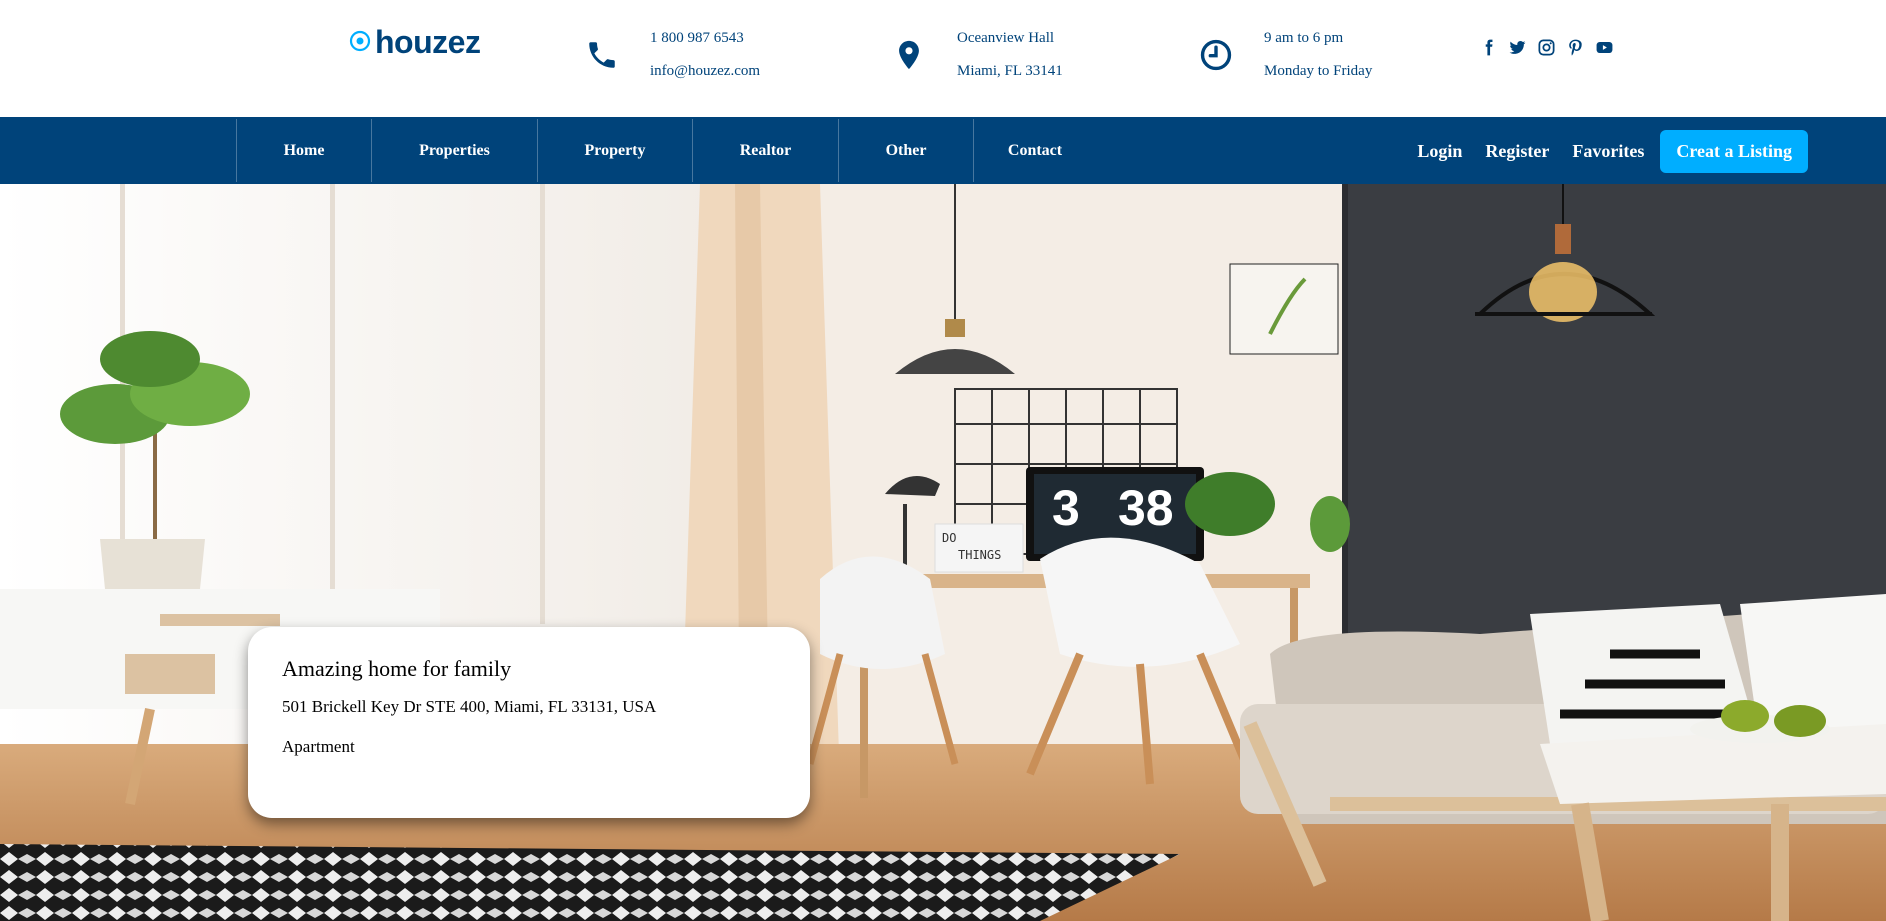 The image size is (1886, 921). What do you see at coordinates (1575, 47) in the screenshot?
I see `pinterest-icon` at bounding box center [1575, 47].